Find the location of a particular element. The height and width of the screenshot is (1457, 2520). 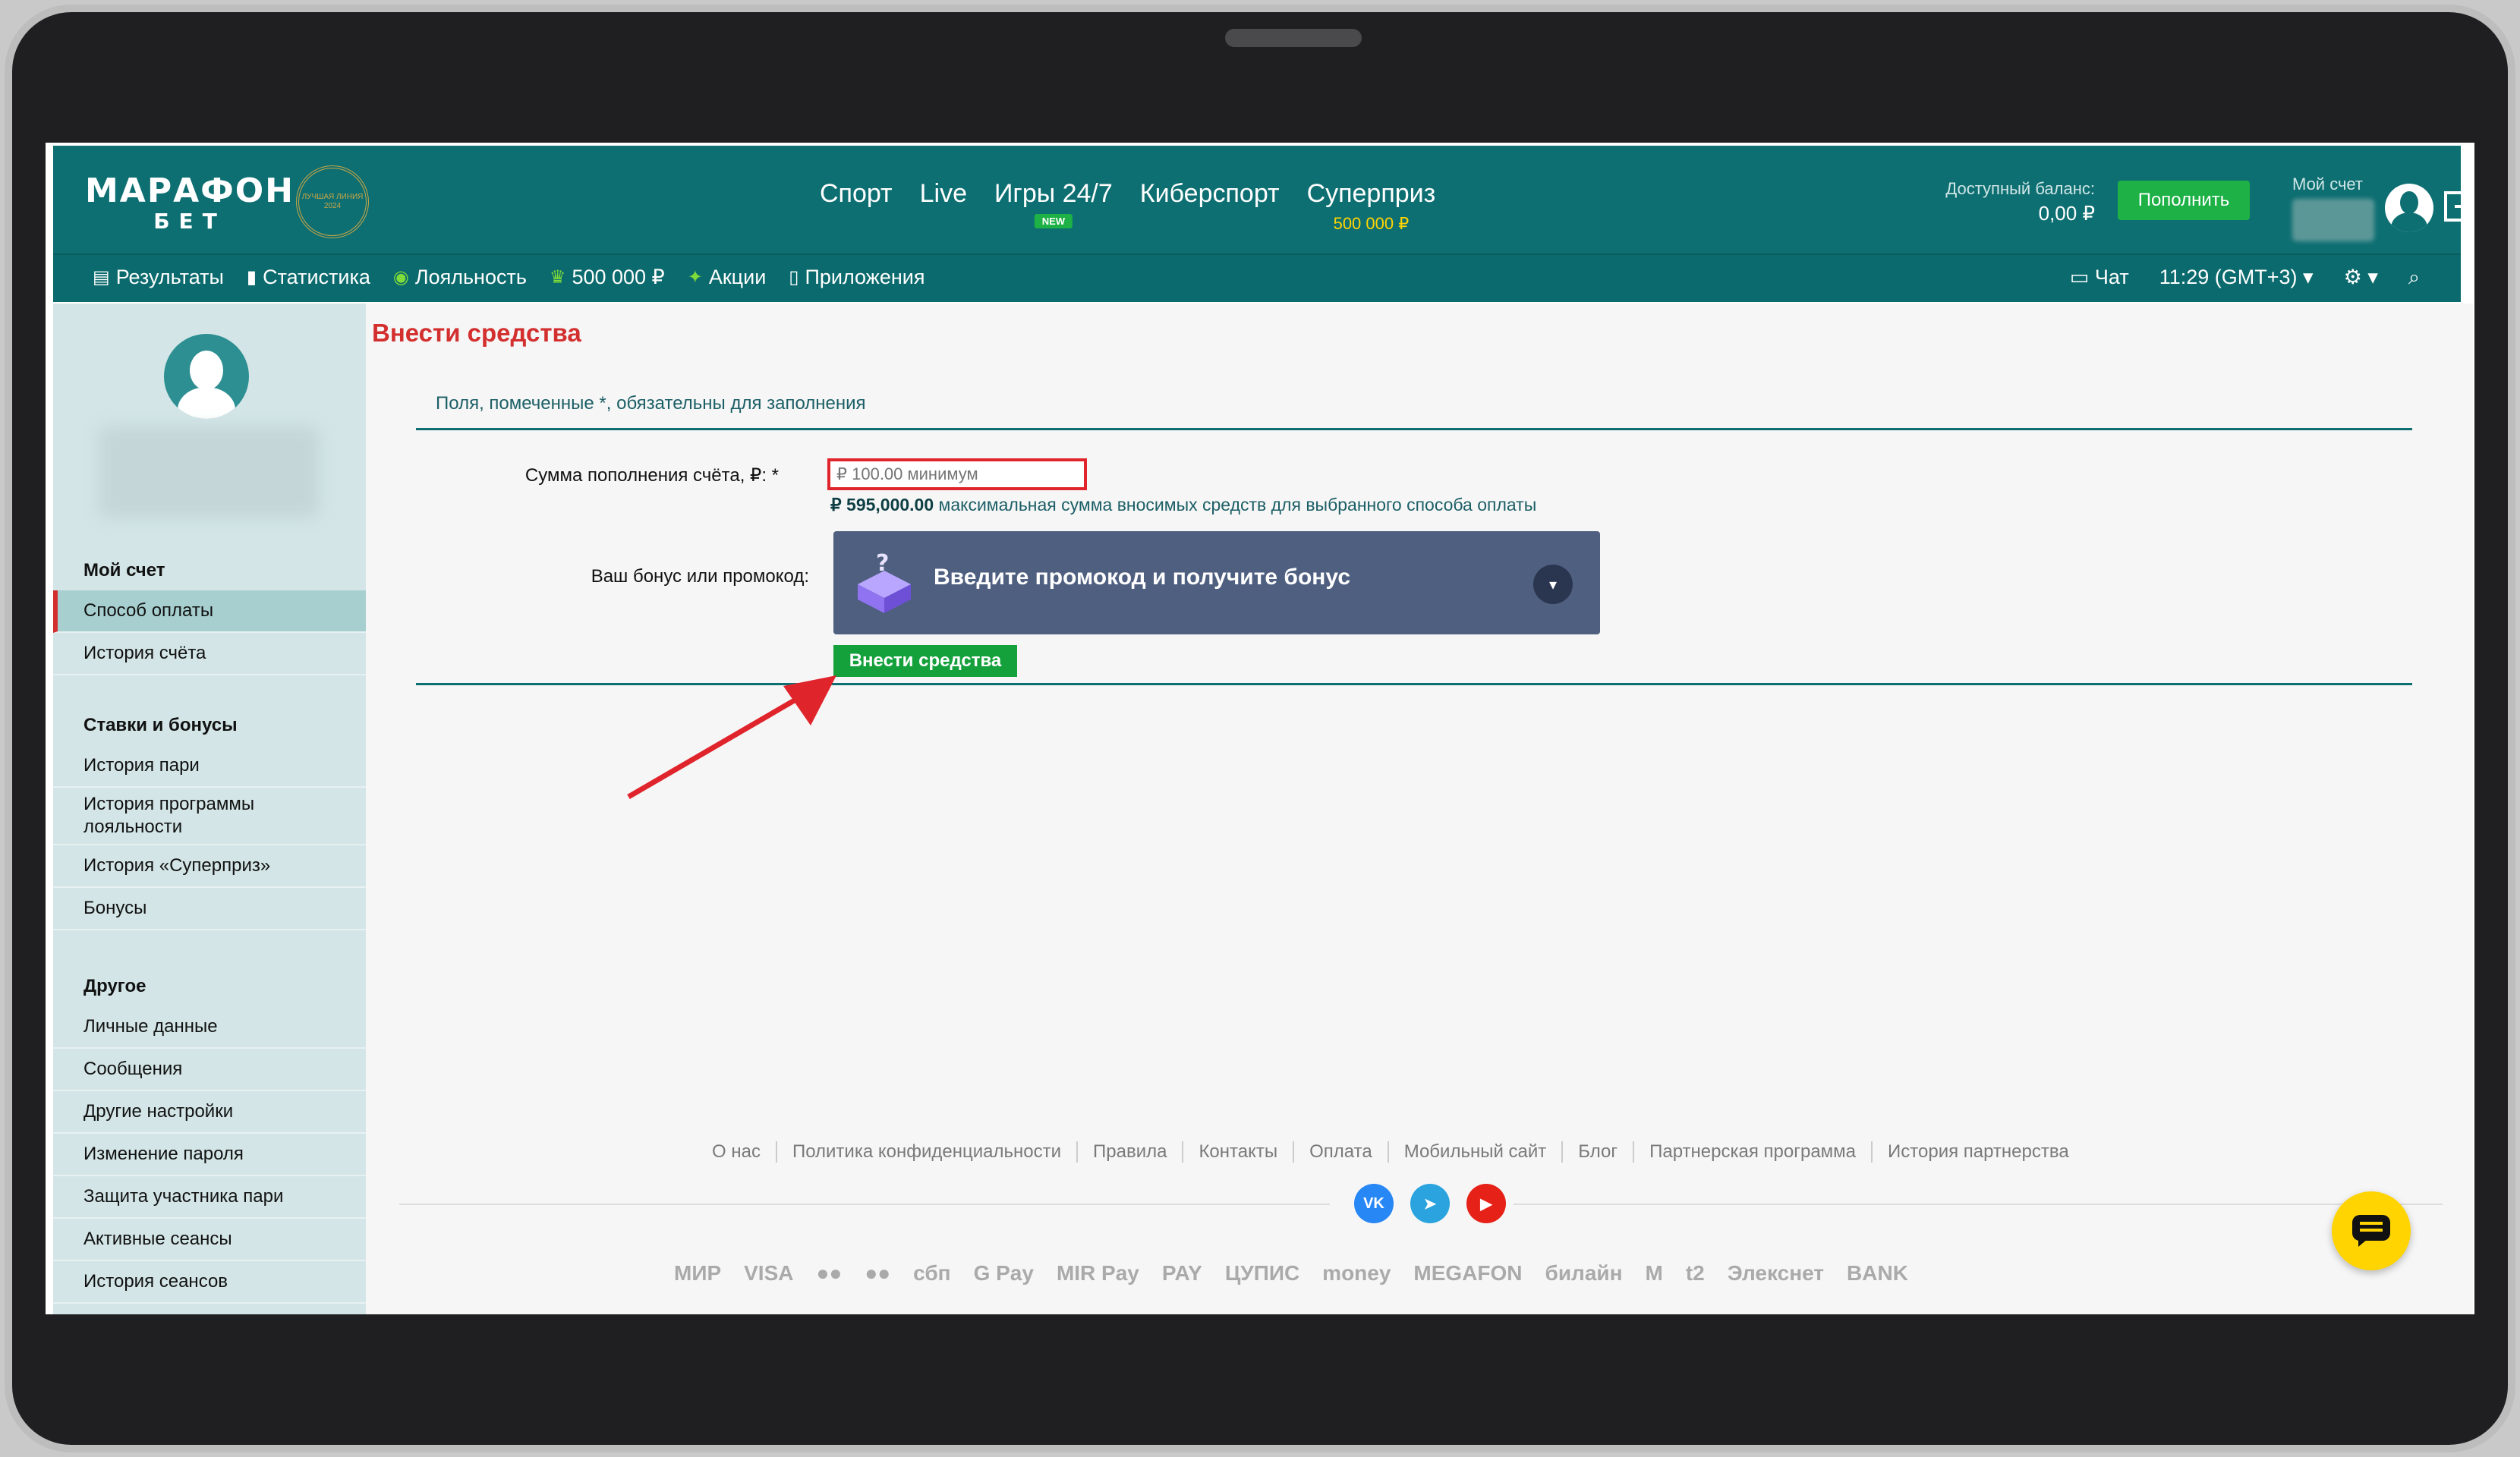

results-icon: ▤ is located at coordinates (101, 277).